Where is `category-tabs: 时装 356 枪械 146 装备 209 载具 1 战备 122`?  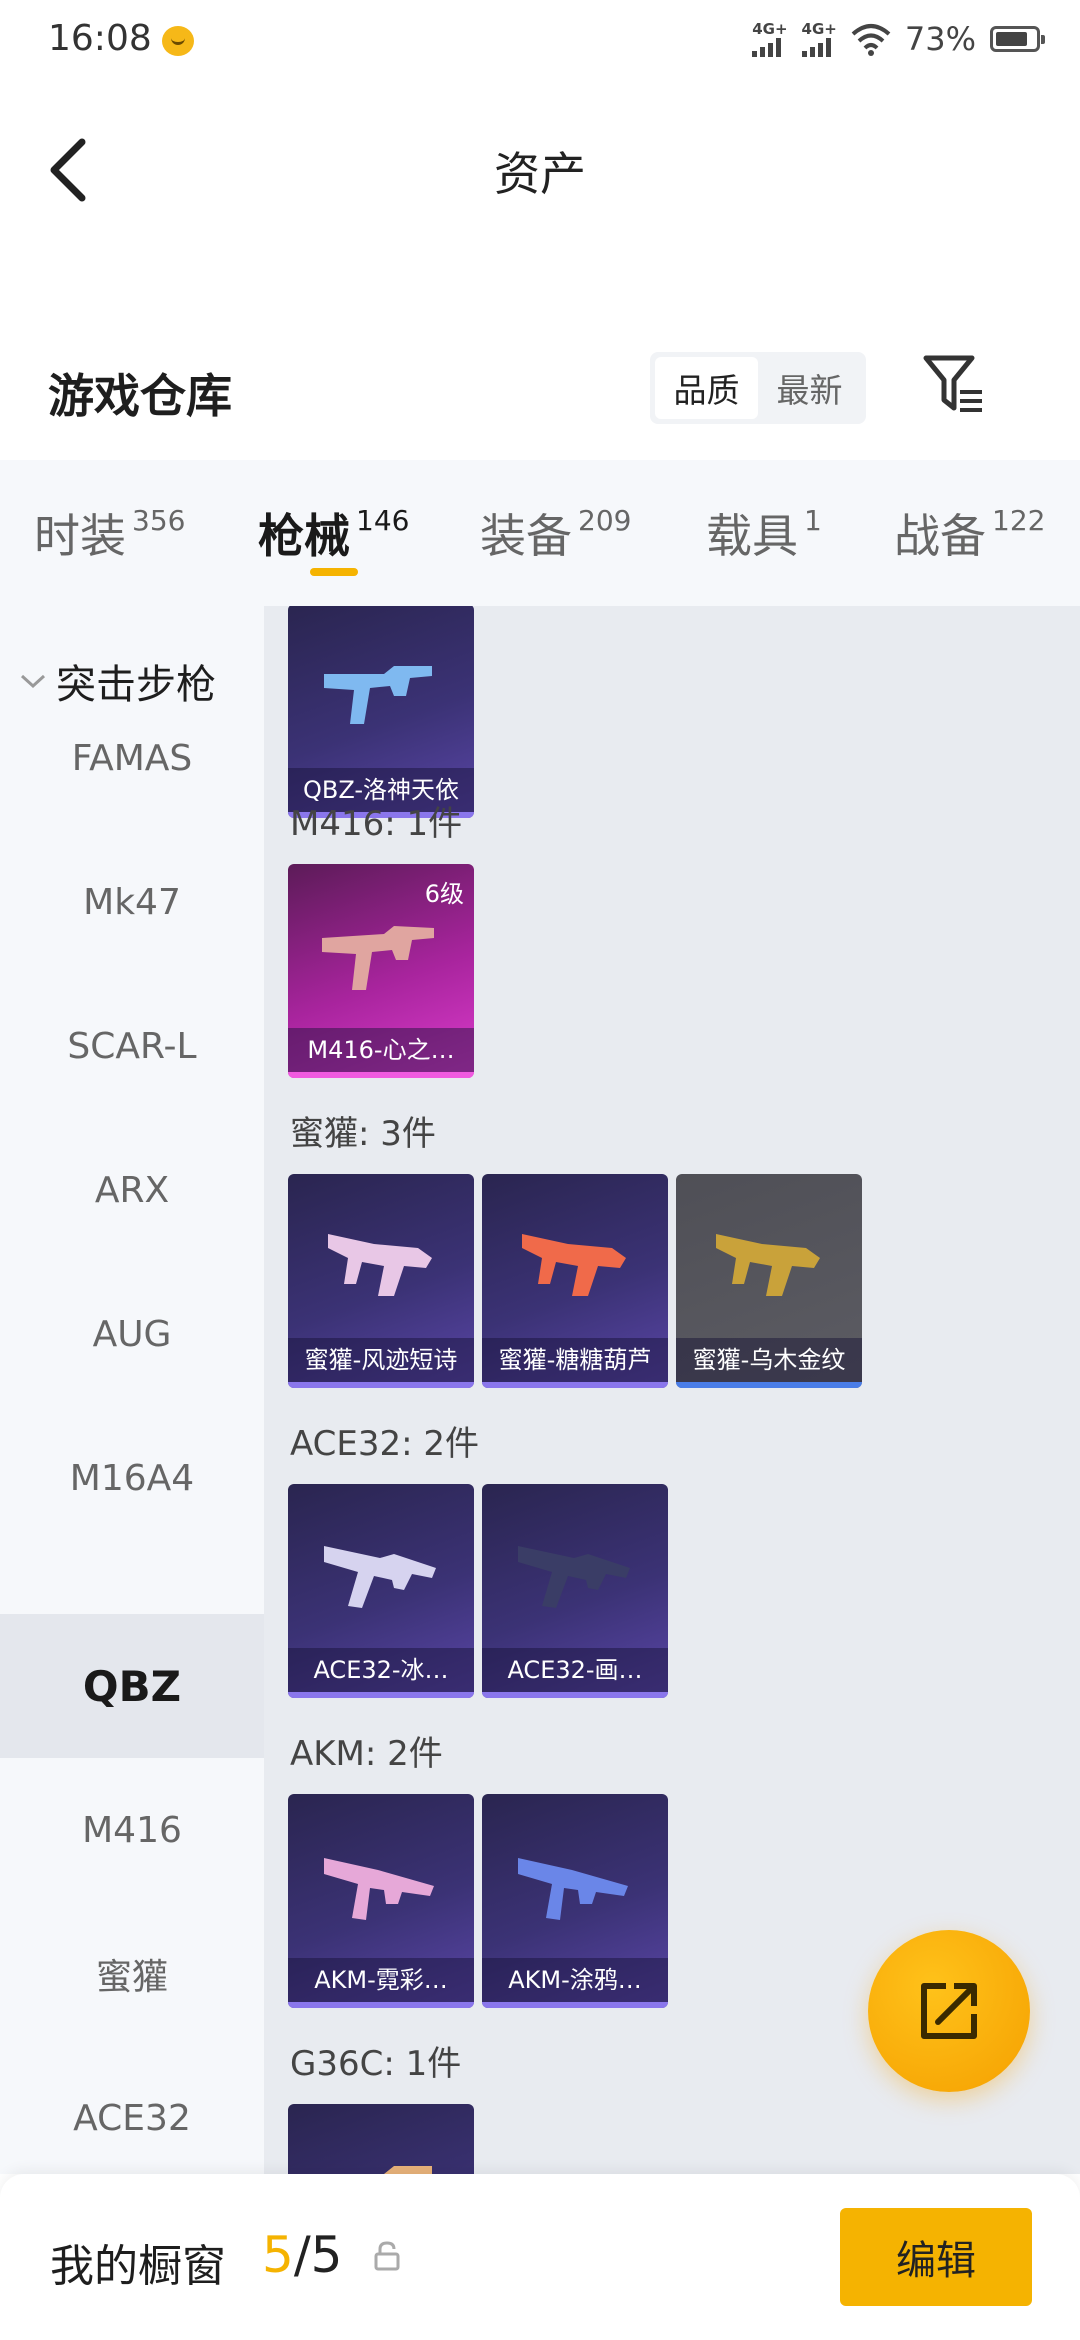 category-tabs: 时装 356 枪械 146 装备 209 载具 1 战备 122 is located at coordinates (540, 533).